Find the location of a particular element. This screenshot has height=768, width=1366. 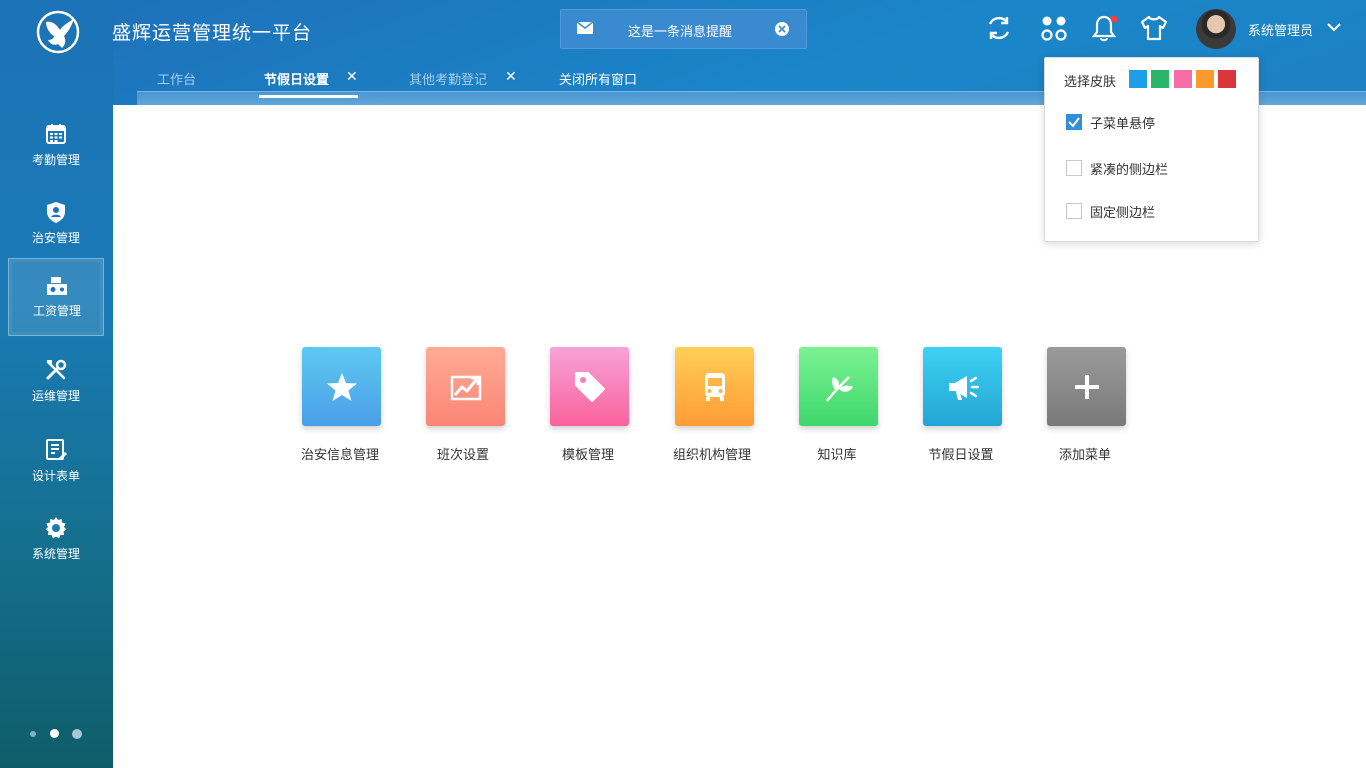

tile-holiday-settings is located at coordinates (962, 386).